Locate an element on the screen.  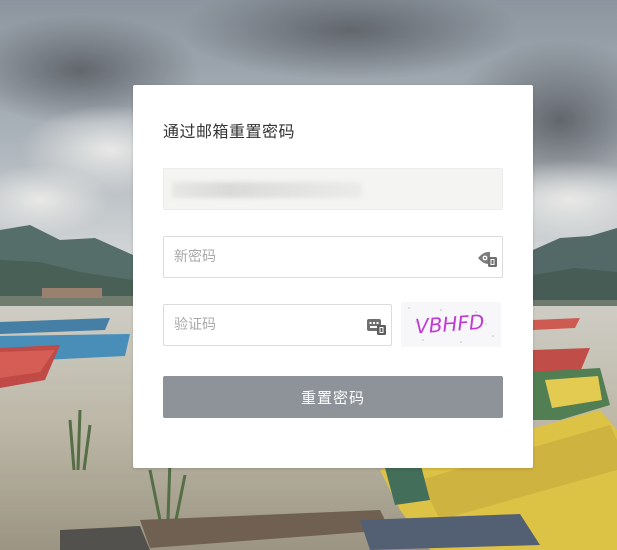
password-keyboard-icon is located at coordinates (487, 258).